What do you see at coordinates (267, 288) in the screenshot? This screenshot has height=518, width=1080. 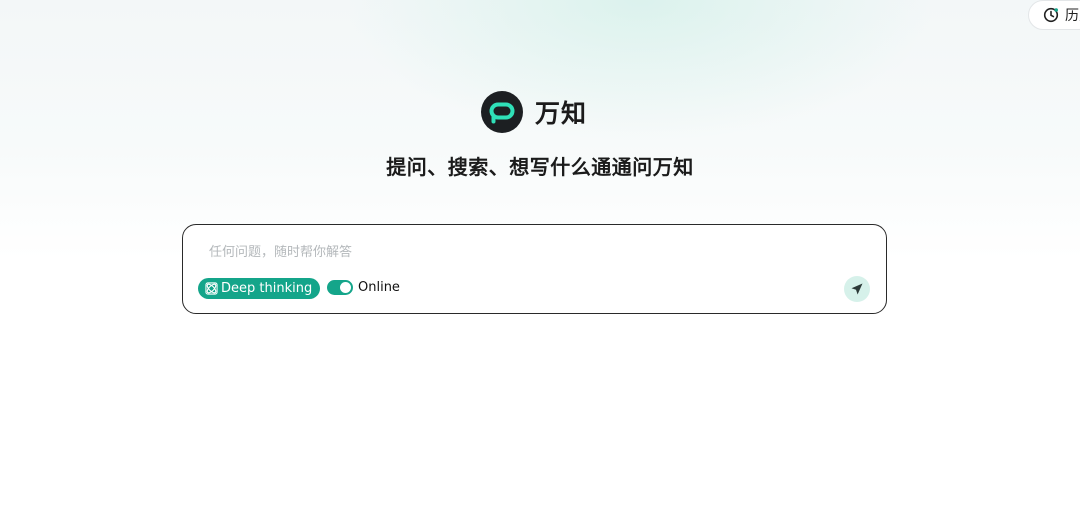 I see `deep-thinking-label: Deep thinking` at bounding box center [267, 288].